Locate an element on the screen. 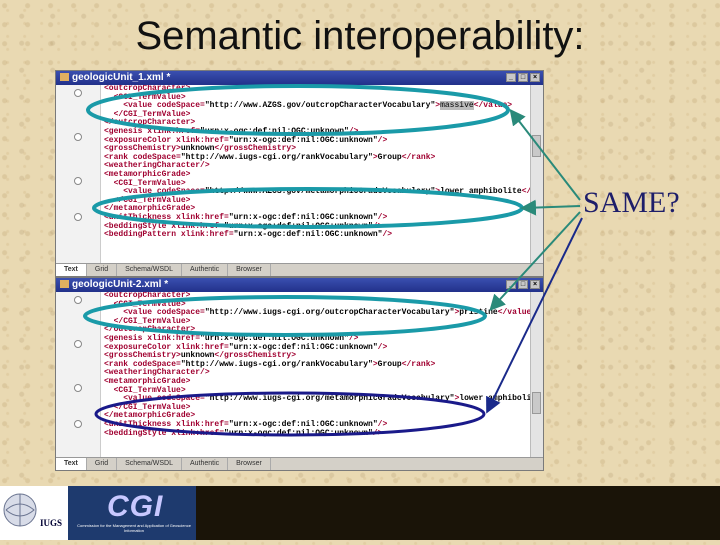  code-token: <beddingStyle is located at coordinates (138, 433).